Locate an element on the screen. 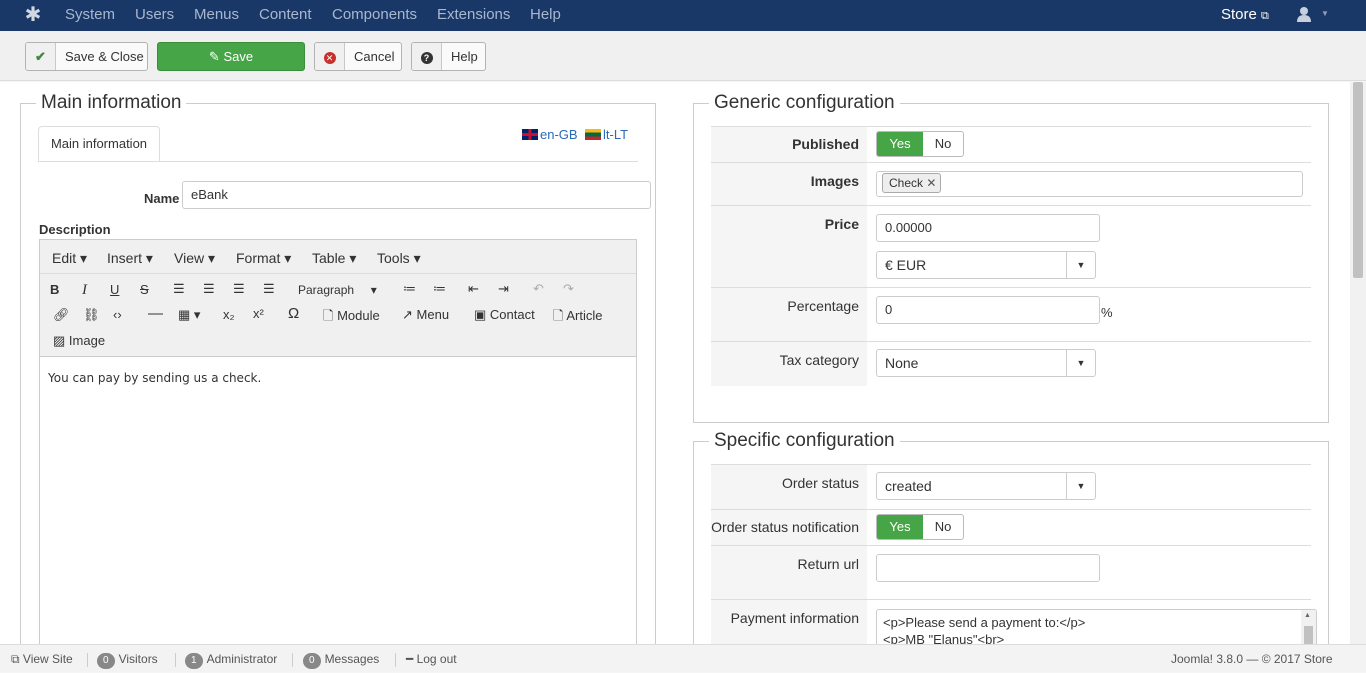 Image resolution: width=1366 pixels, height=673 pixels. save-button: ✎ Save is located at coordinates (231, 56).